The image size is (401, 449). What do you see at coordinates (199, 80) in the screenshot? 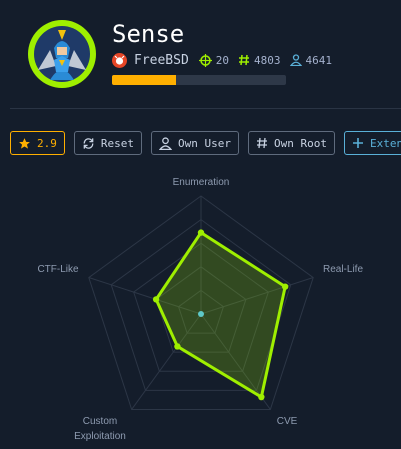
I see `difficulty-progress-bar` at bounding box center [199, 80].